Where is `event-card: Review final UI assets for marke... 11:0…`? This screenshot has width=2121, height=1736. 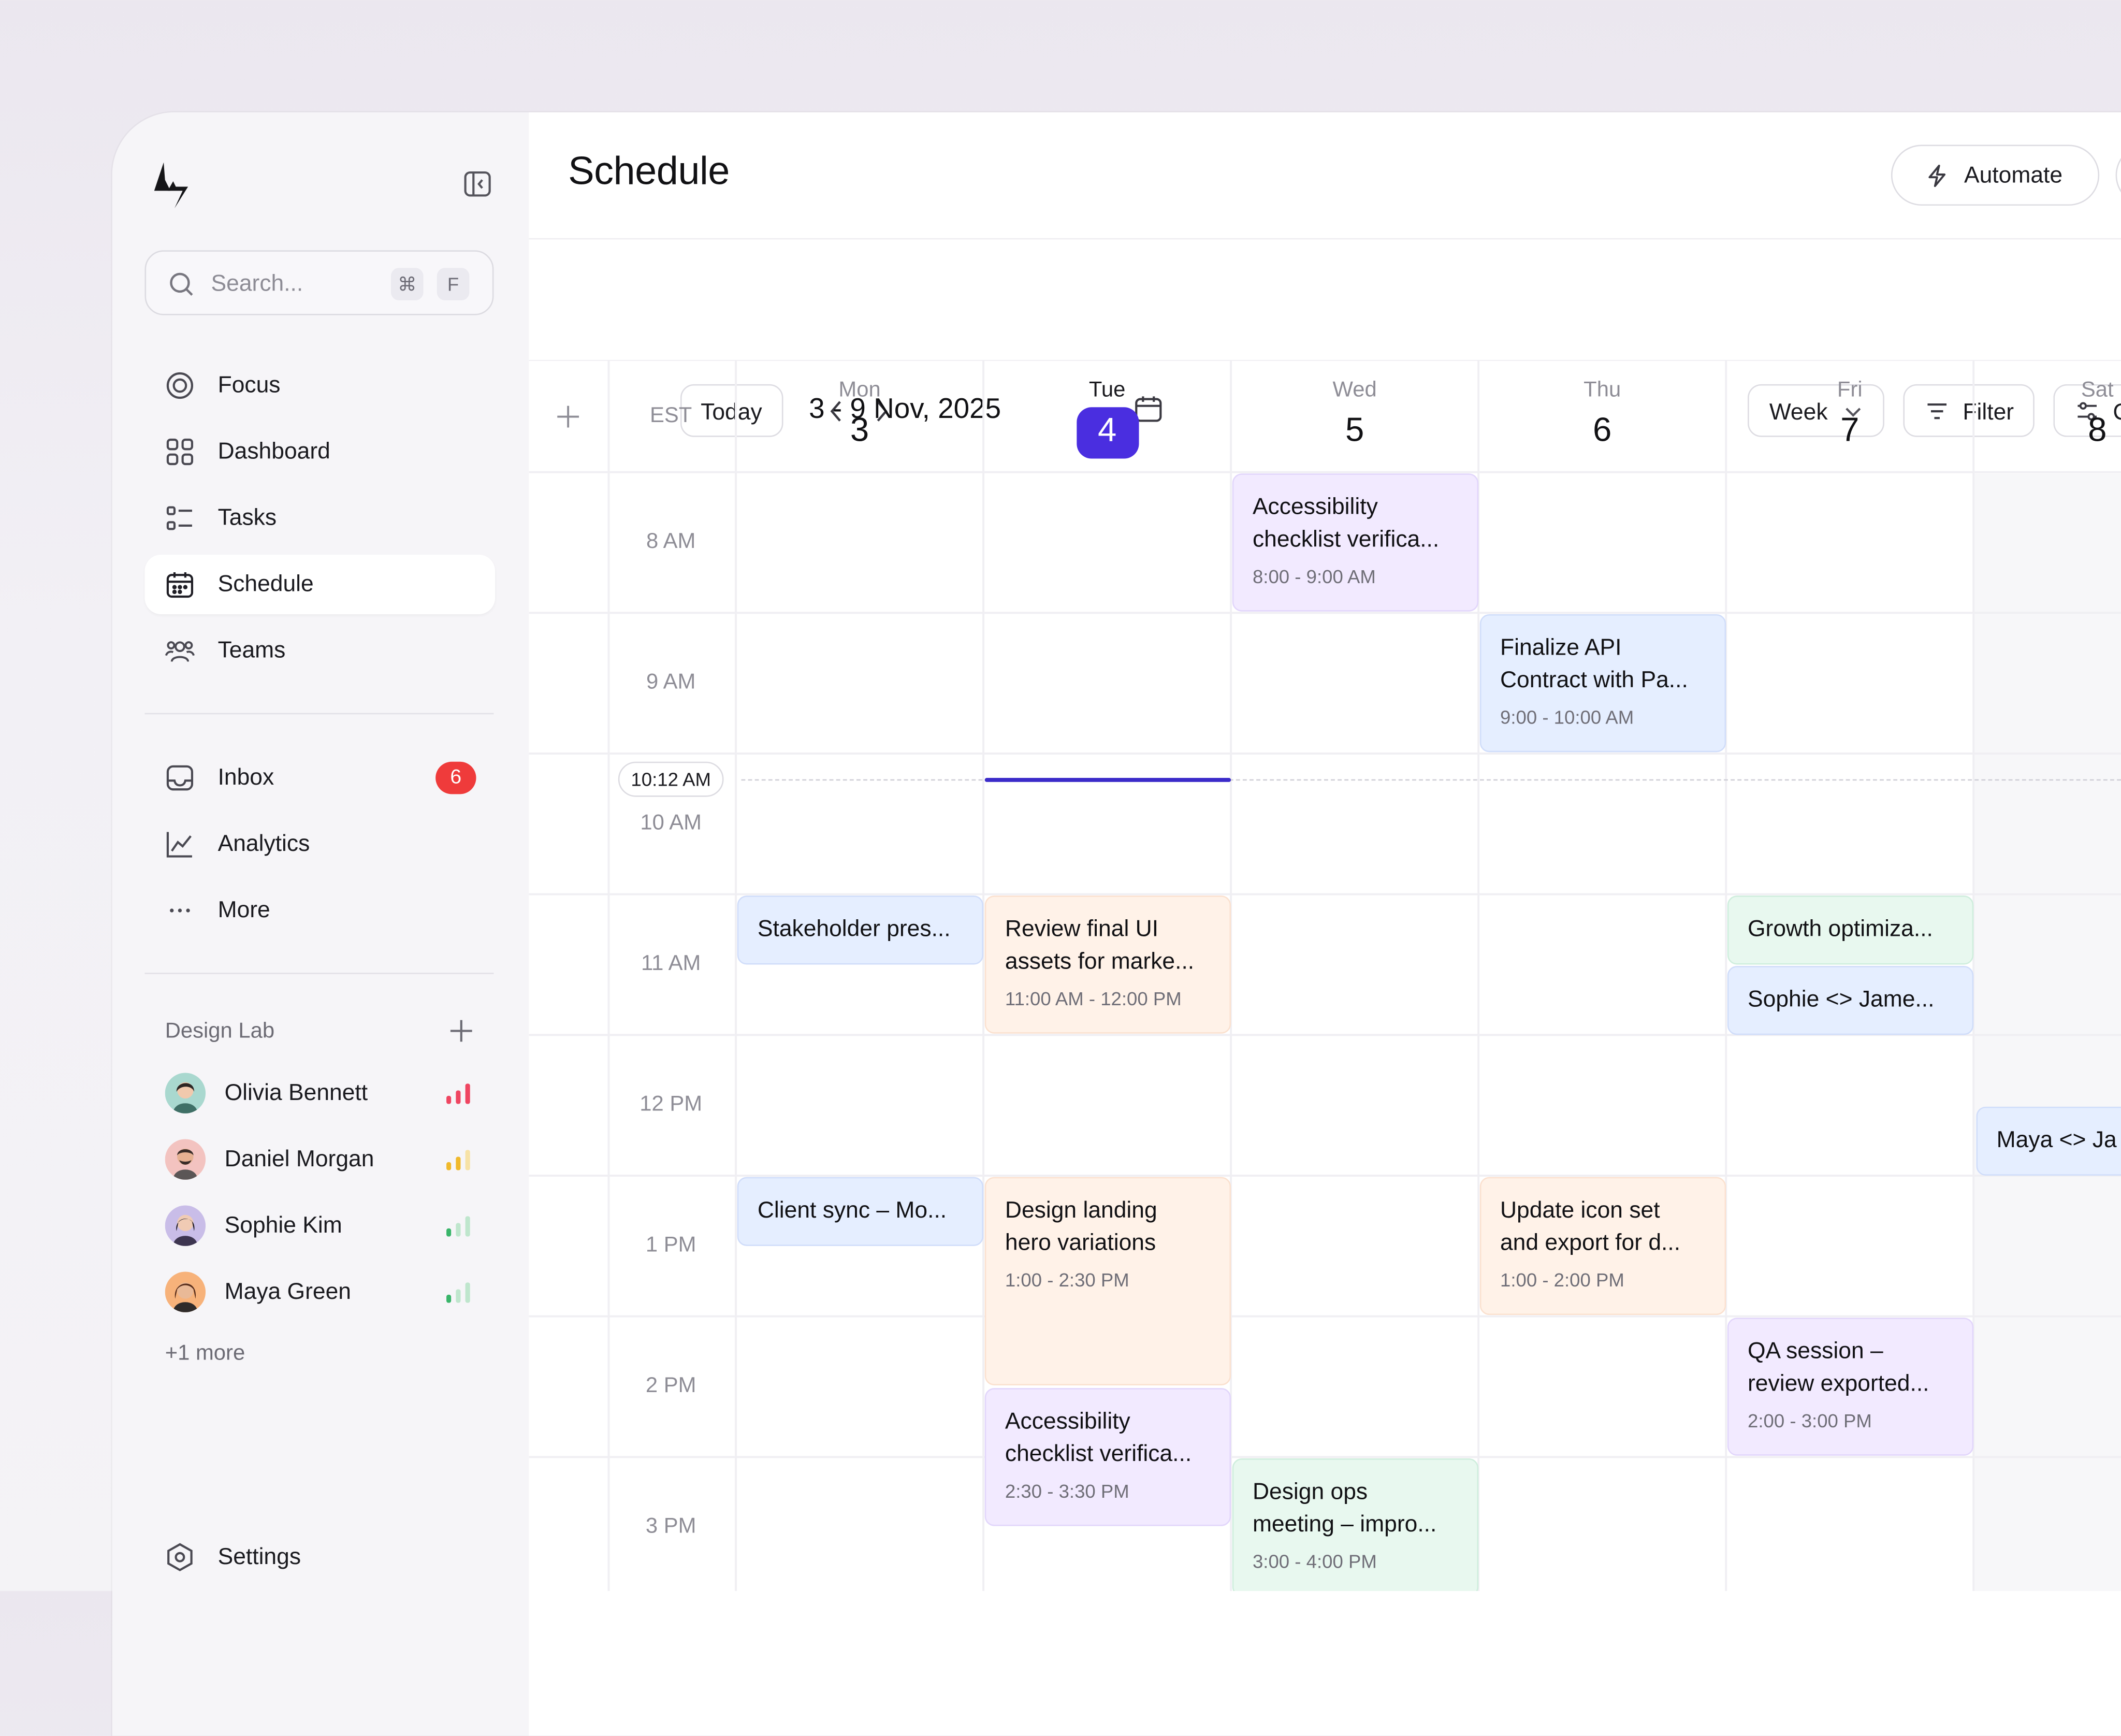 event-card: Review final UI assets for marke... 11:0… is located at coordinates (1107, 964).